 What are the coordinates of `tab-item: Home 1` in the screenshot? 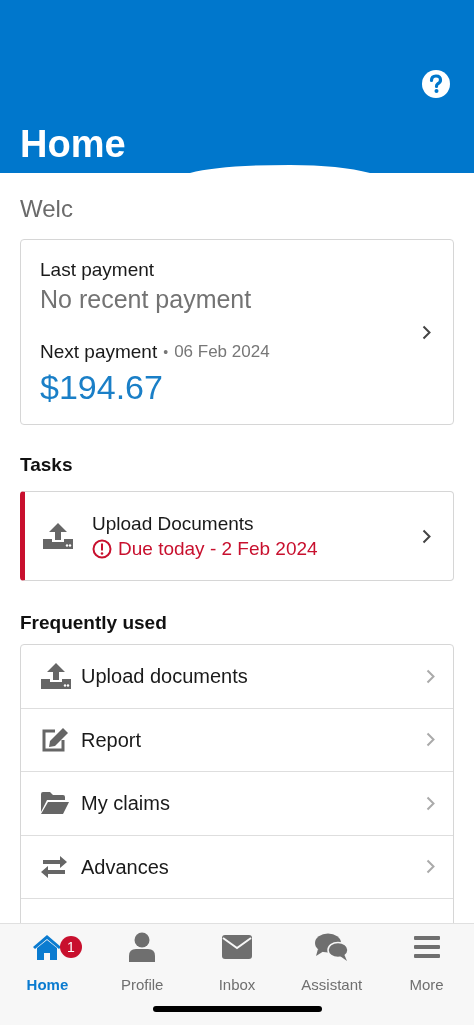 It's located at (47, 962).